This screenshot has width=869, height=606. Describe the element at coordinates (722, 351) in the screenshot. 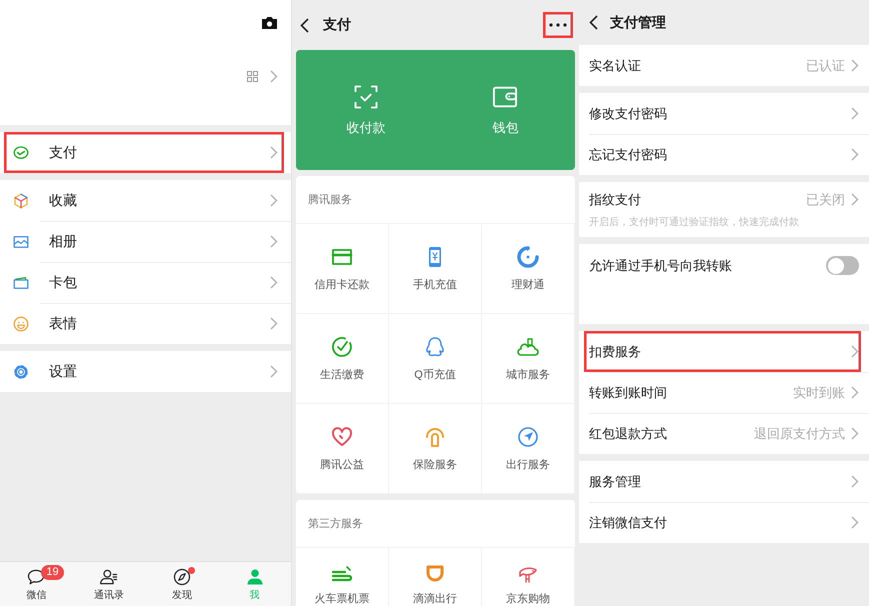

I see `settings-row: 扣费服务` at that location.